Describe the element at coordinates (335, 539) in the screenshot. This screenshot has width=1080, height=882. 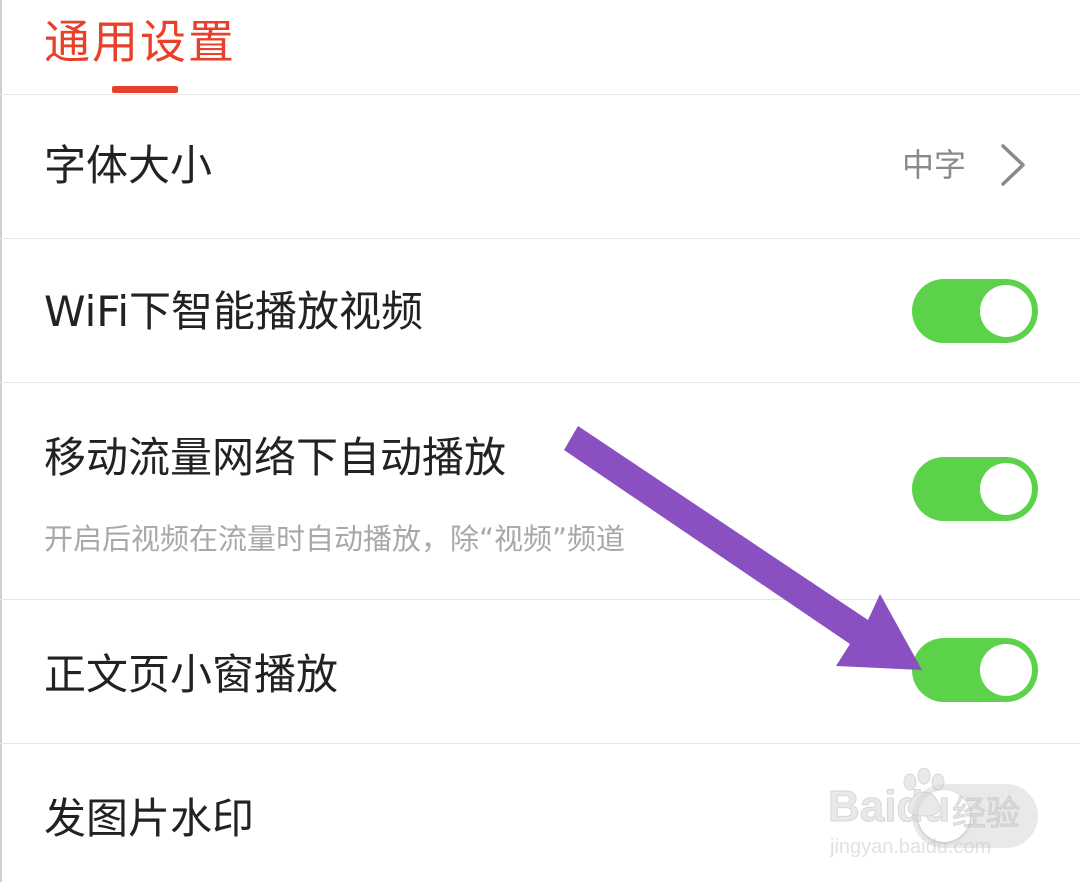
I see `mobile-autoplay-description: 开启后视频在流量时自动播放，除“视频”频道` at that location.